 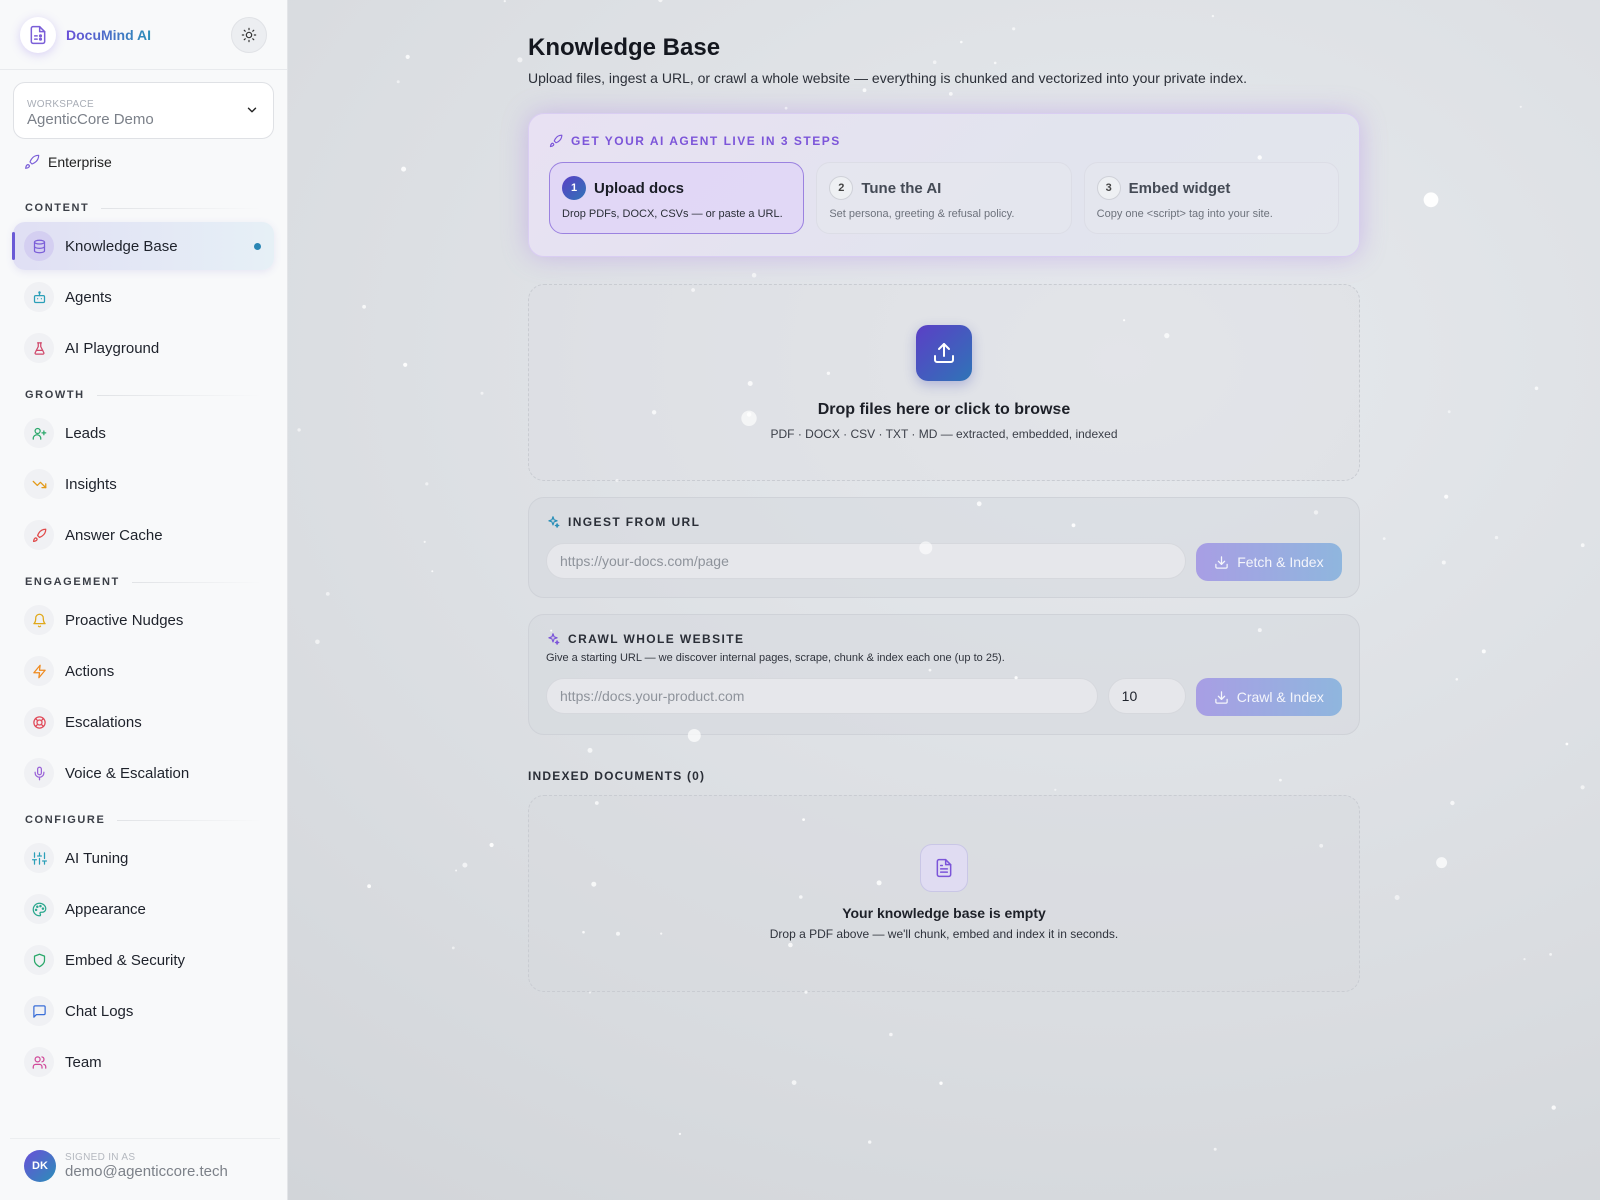 I want to click on zap-icon, so click(x=39, y=671).